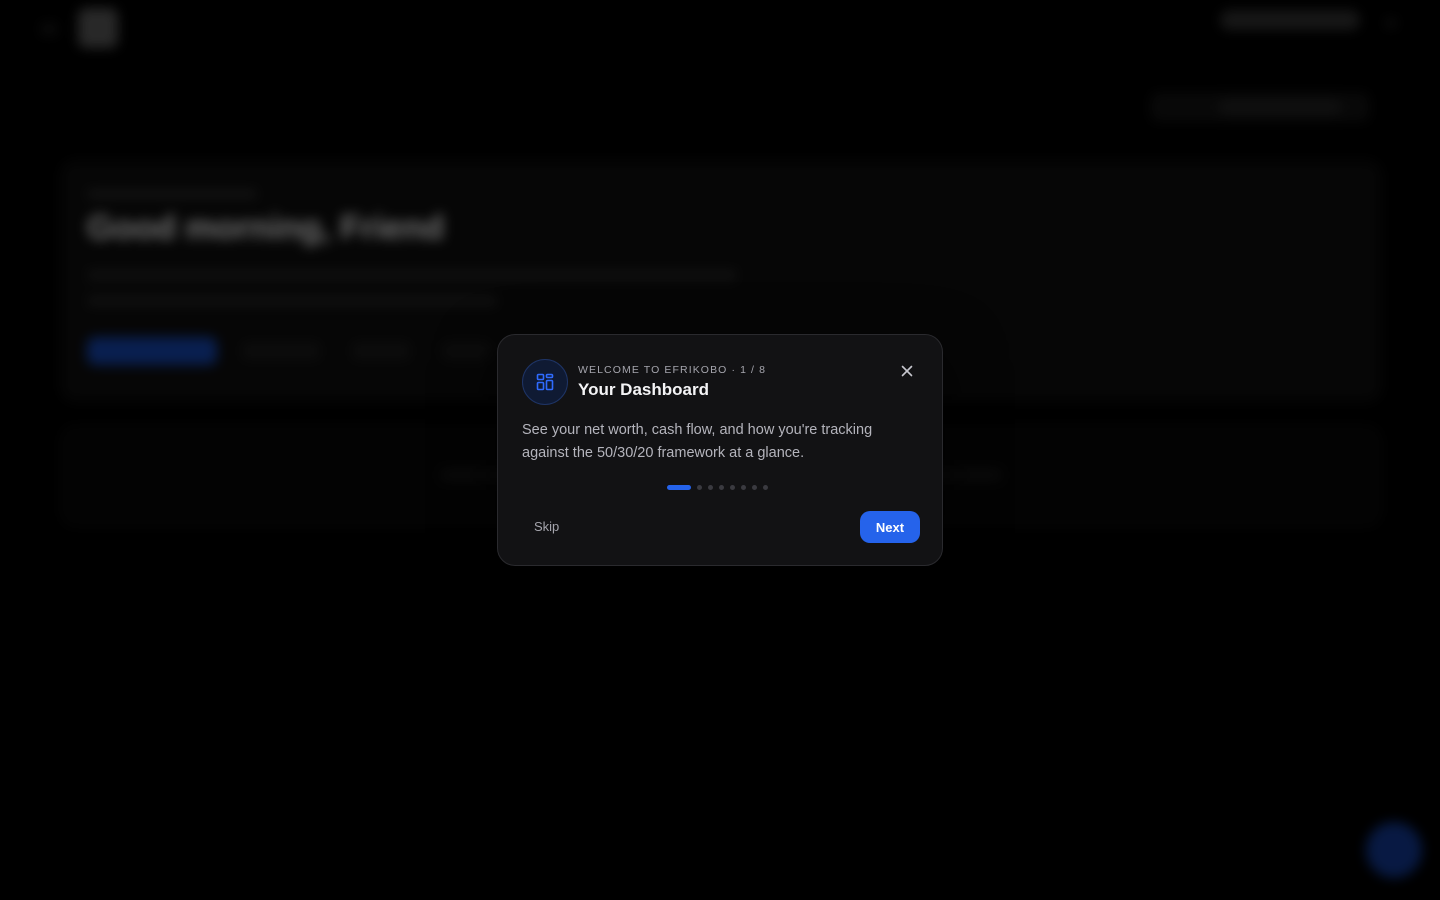  I want to click on hero-greeting: Good morning, Friend, so click(265, 228).